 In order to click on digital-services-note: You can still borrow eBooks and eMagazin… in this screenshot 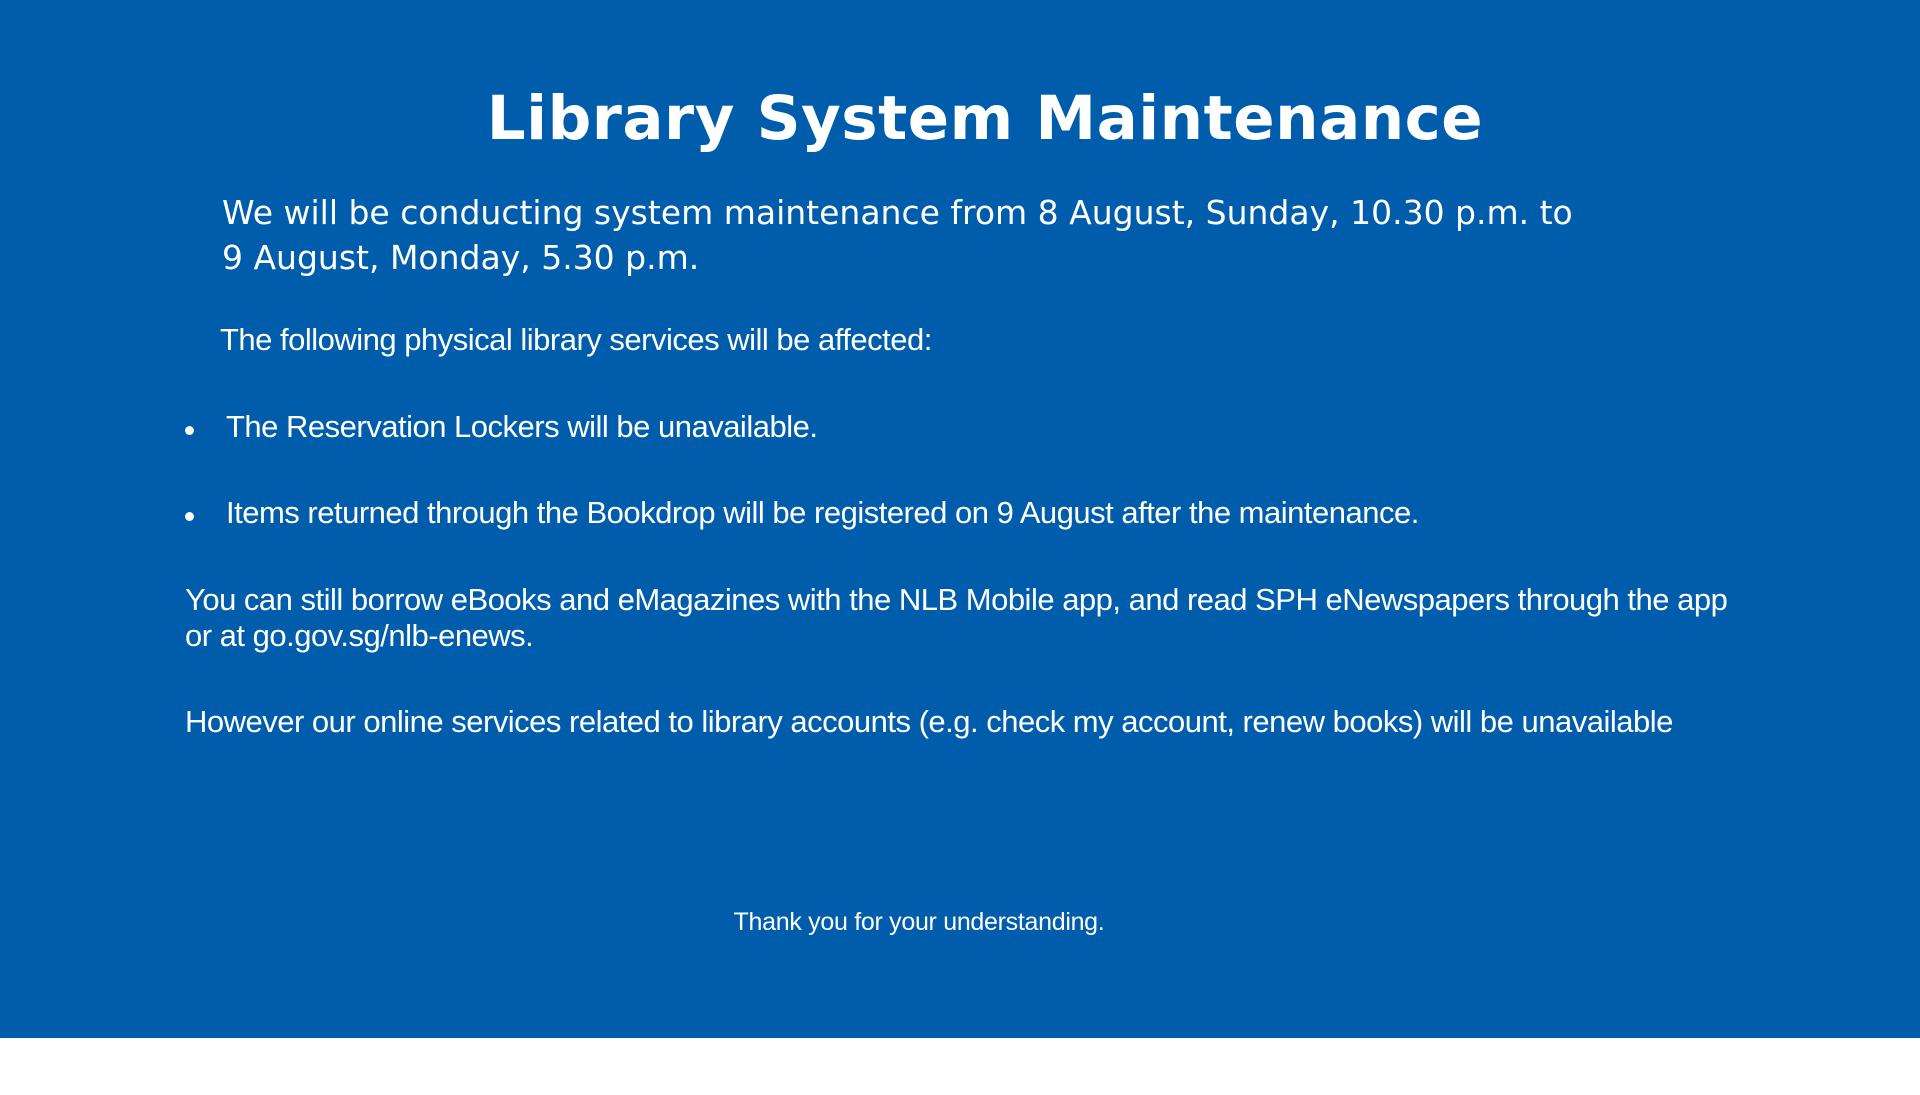, I will do `click(956, 617)`.